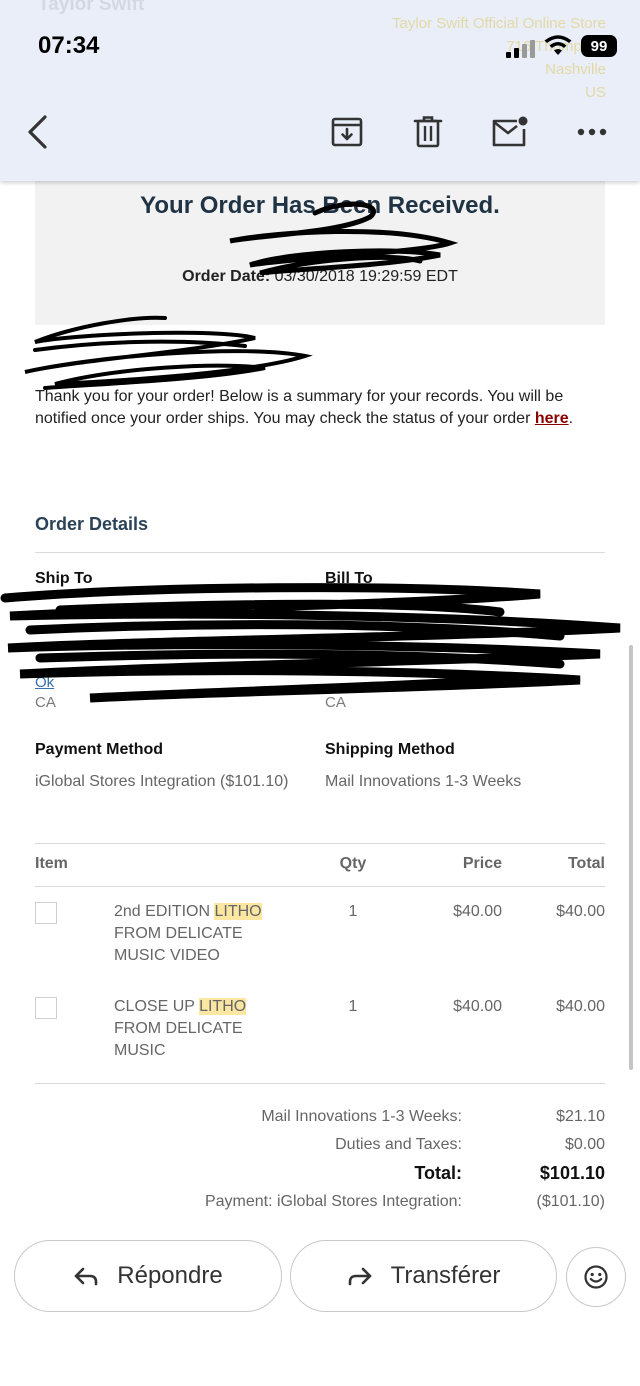 The width and height of the screenshot is (640, 1386). I want to click on emoji-smile-icon, so click(596, 1277).